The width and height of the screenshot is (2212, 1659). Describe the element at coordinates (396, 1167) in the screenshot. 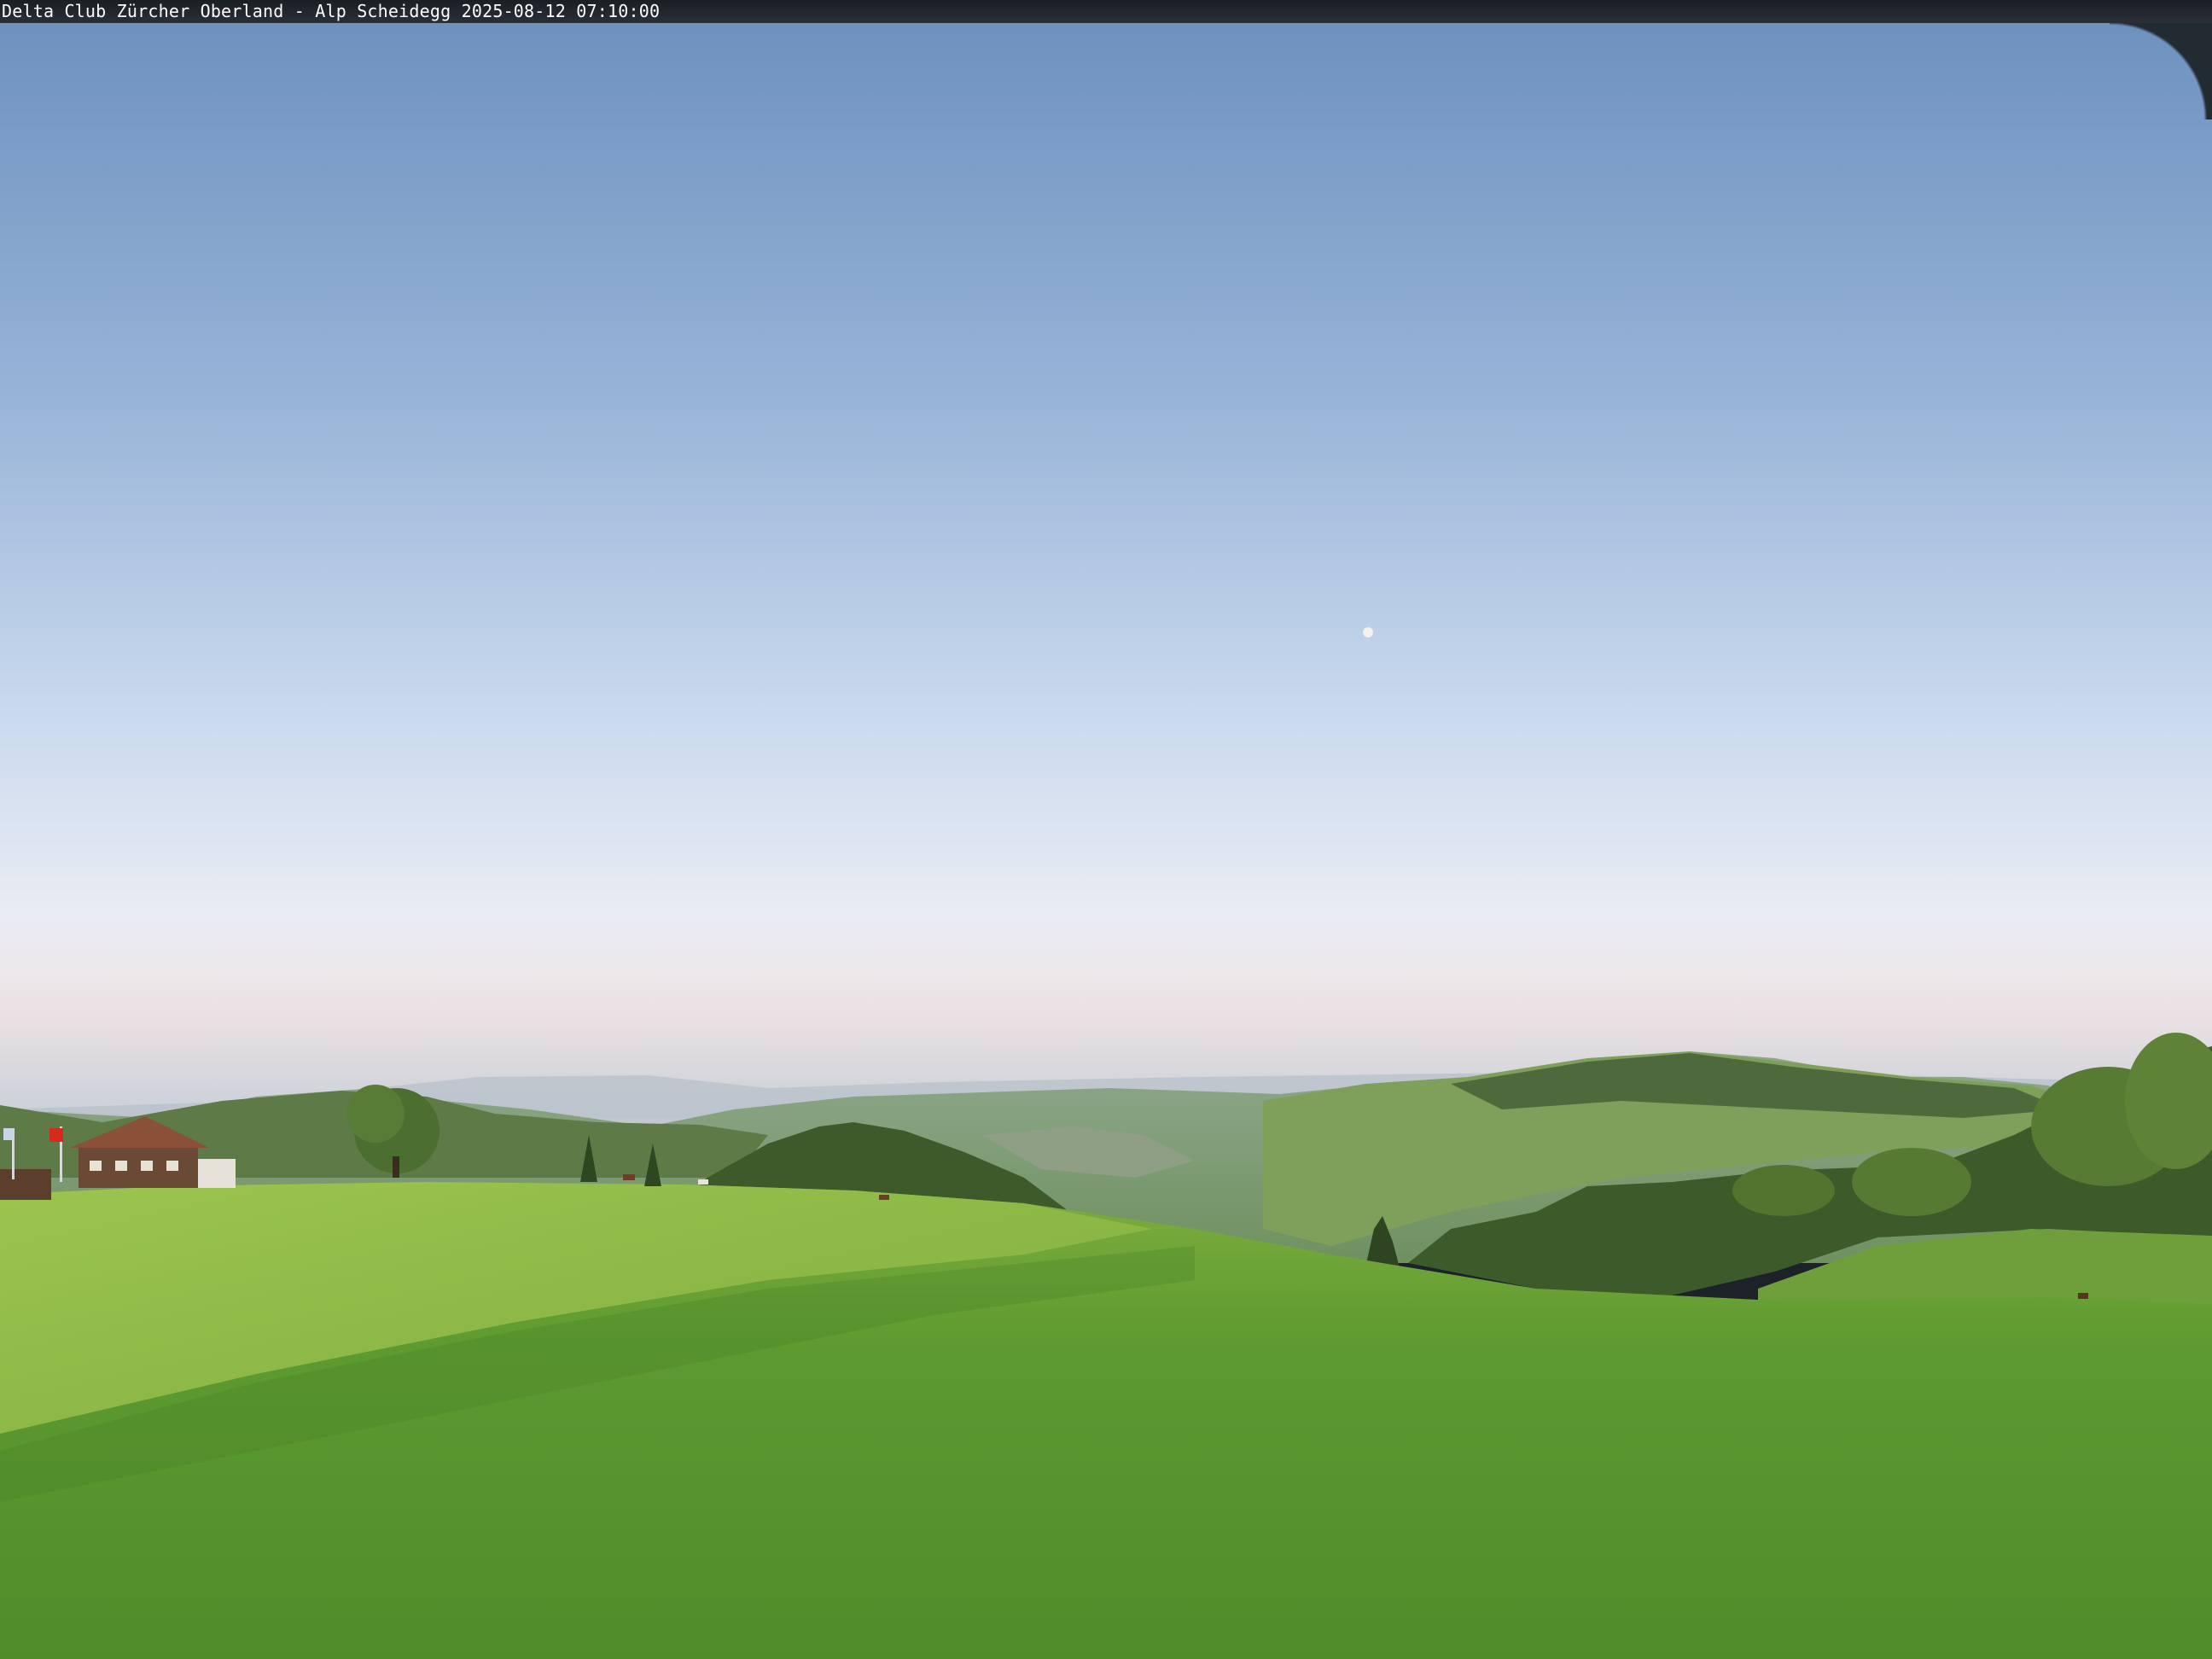

I see `deciduous-tree-trunk` at that location.